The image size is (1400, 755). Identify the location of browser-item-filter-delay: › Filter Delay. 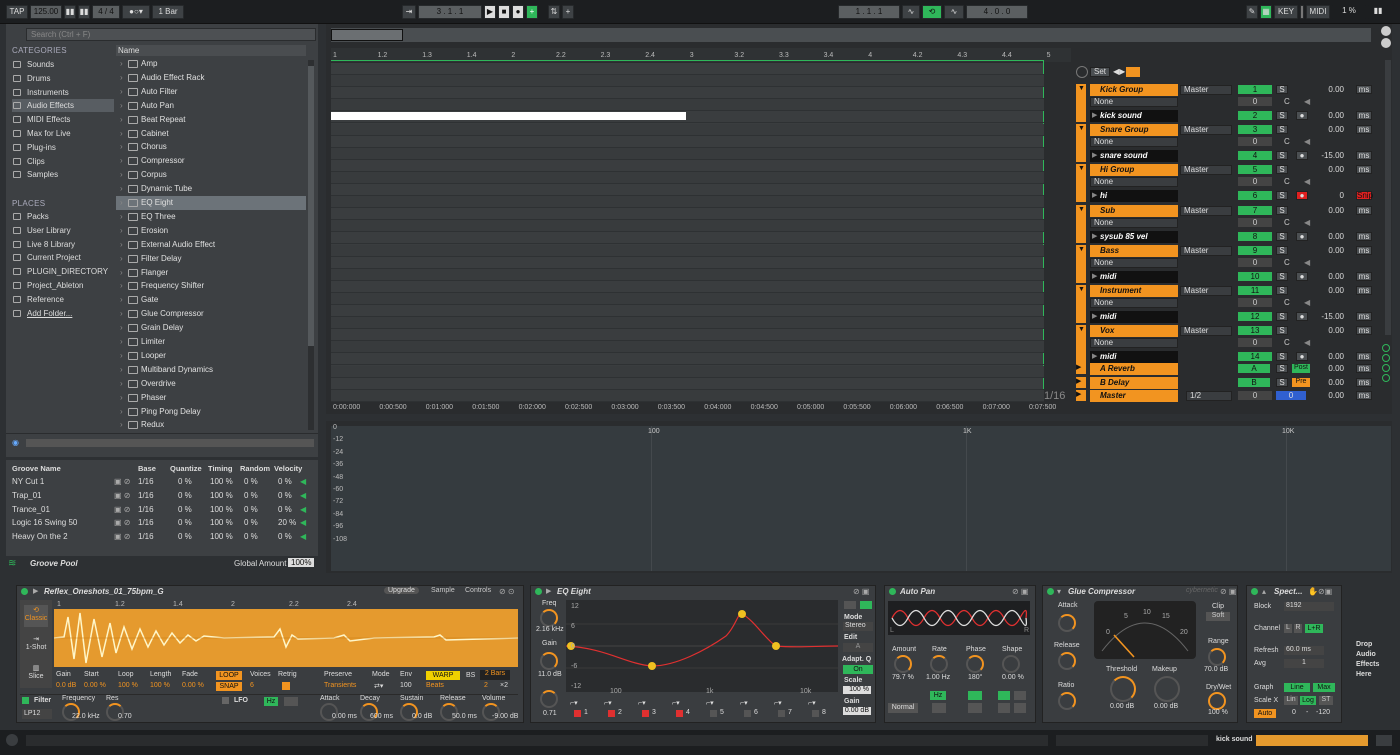
(211, 259).